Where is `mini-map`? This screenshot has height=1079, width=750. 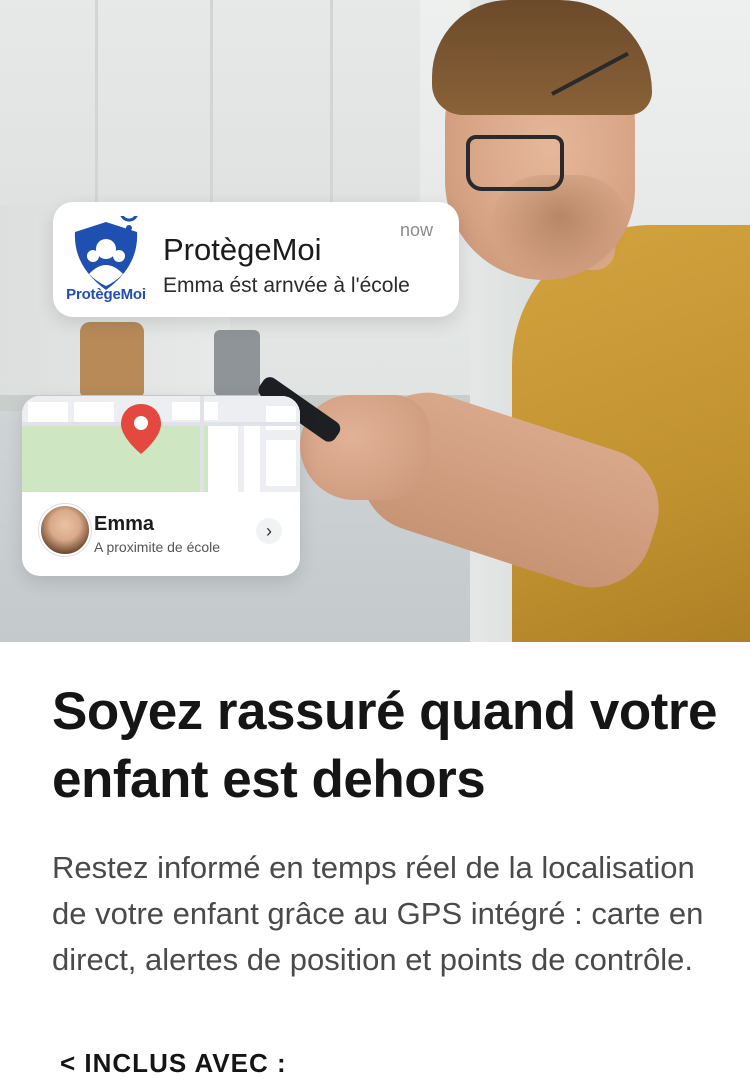
mini-map is located at coordinates (161, 444).